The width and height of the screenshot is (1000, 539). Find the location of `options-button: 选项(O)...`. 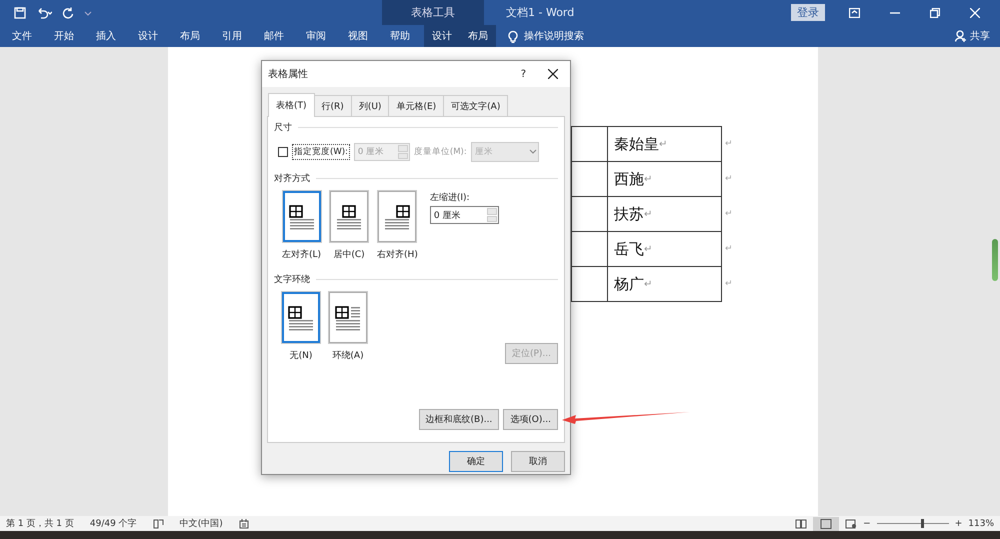

options-button: 选项(O)... is located at coordinates (530, 419).